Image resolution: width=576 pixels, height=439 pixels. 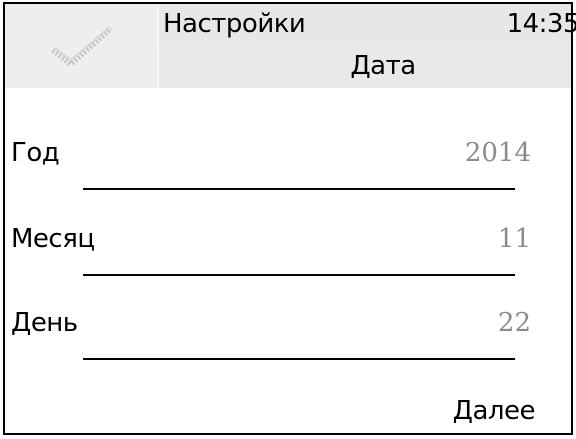 I want to click on logo-area, so click(x=82, y=46).